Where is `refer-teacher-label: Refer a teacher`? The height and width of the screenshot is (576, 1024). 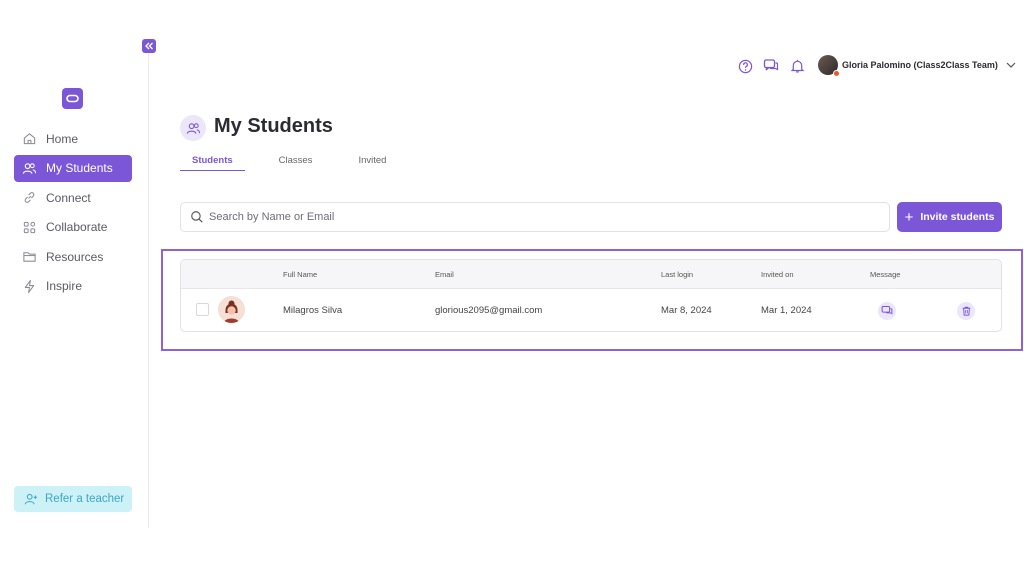
refer-teacher-label: Refer a teacher is located at coordinates (85, 499).